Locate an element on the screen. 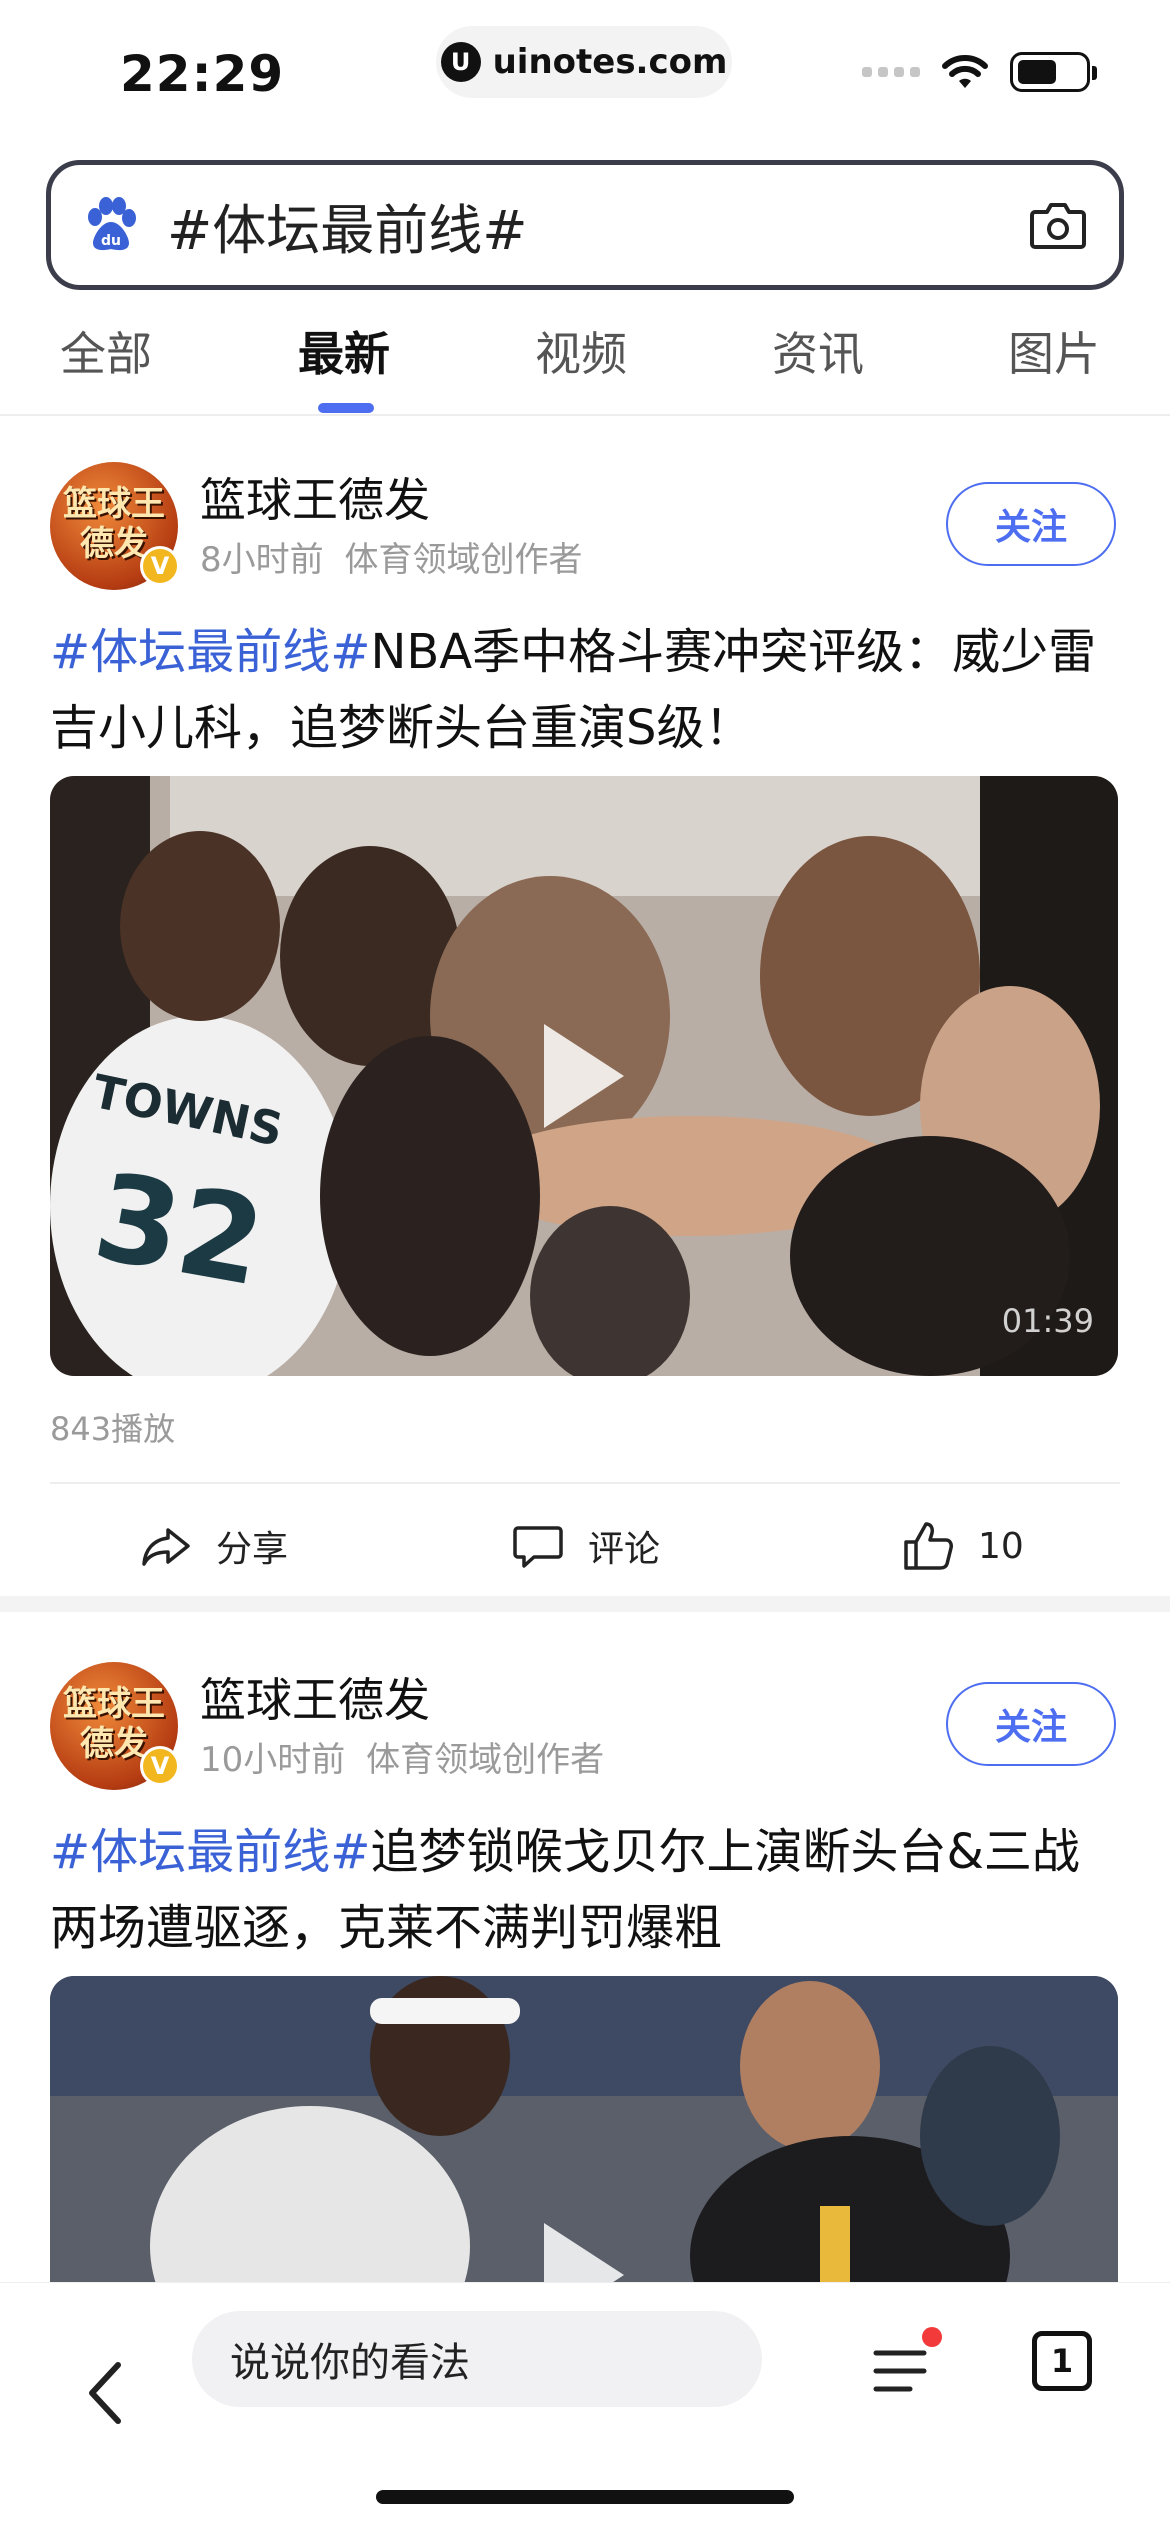  post-time: 8小时前 is located at coordinates (262, 560).